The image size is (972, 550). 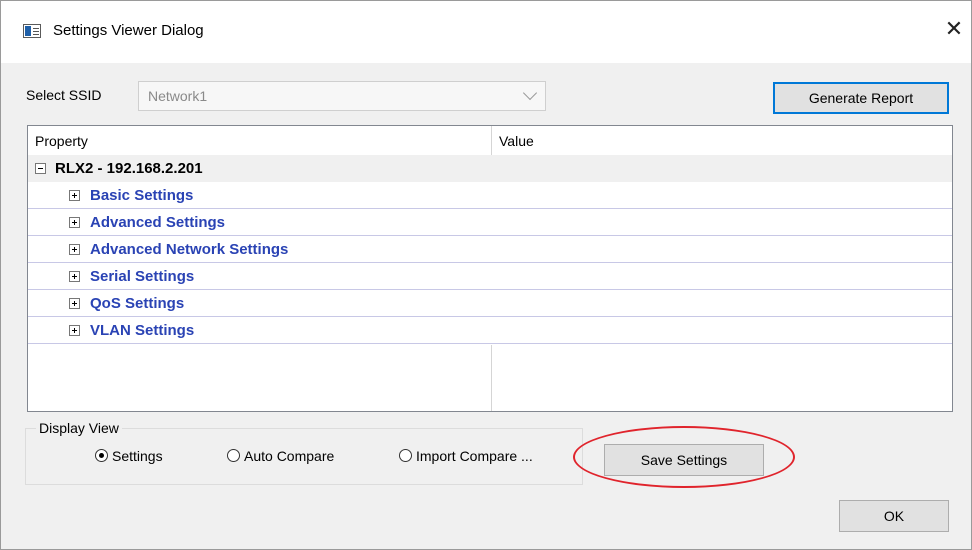 What do you see at coordinates (178, 96) in the screenshot?
I see `ssid-selected-value: Network1` at bounding box center [178, 96].